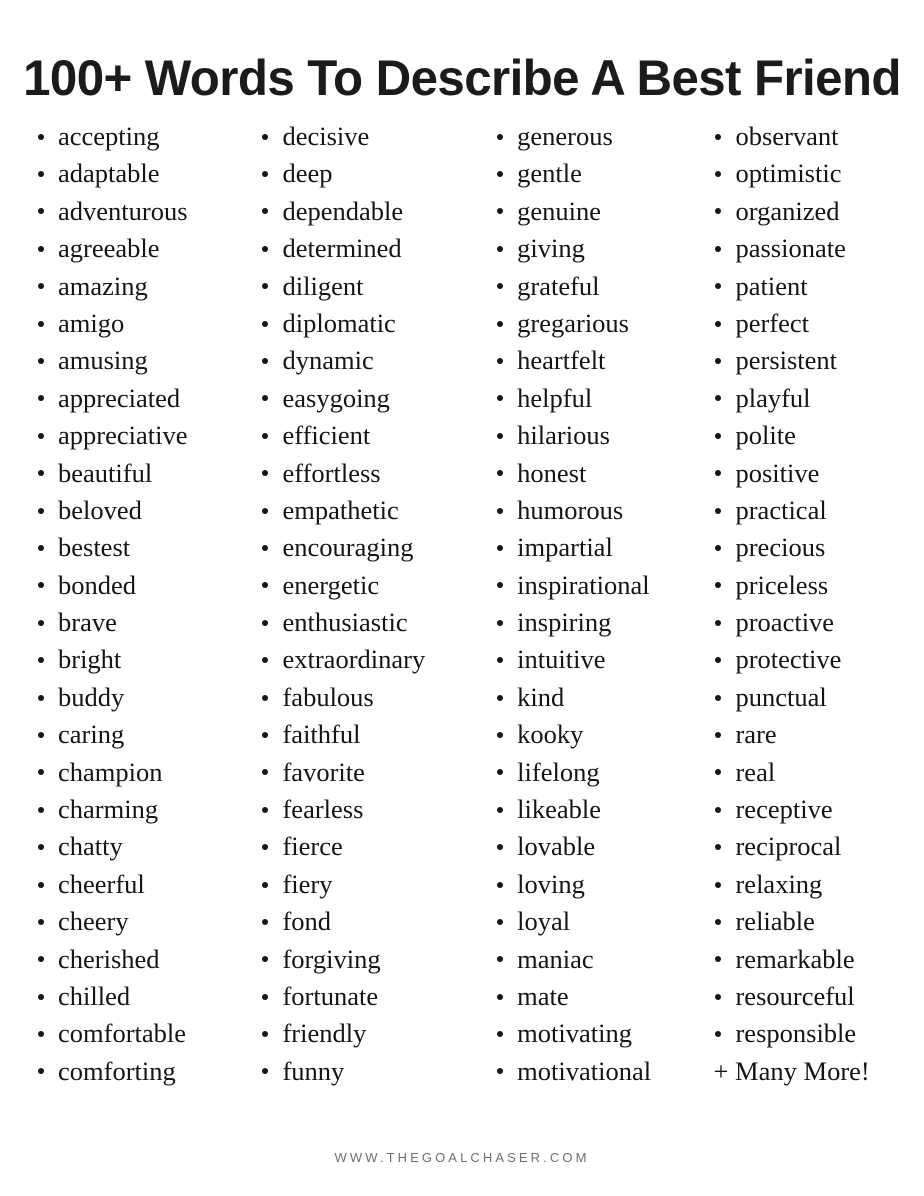 Image resolution: width=924 pixels, height=1196 pixels. Describe the element at coordinates (362, 959) in the screenshot. I see `word-item: forgiving` at that location.